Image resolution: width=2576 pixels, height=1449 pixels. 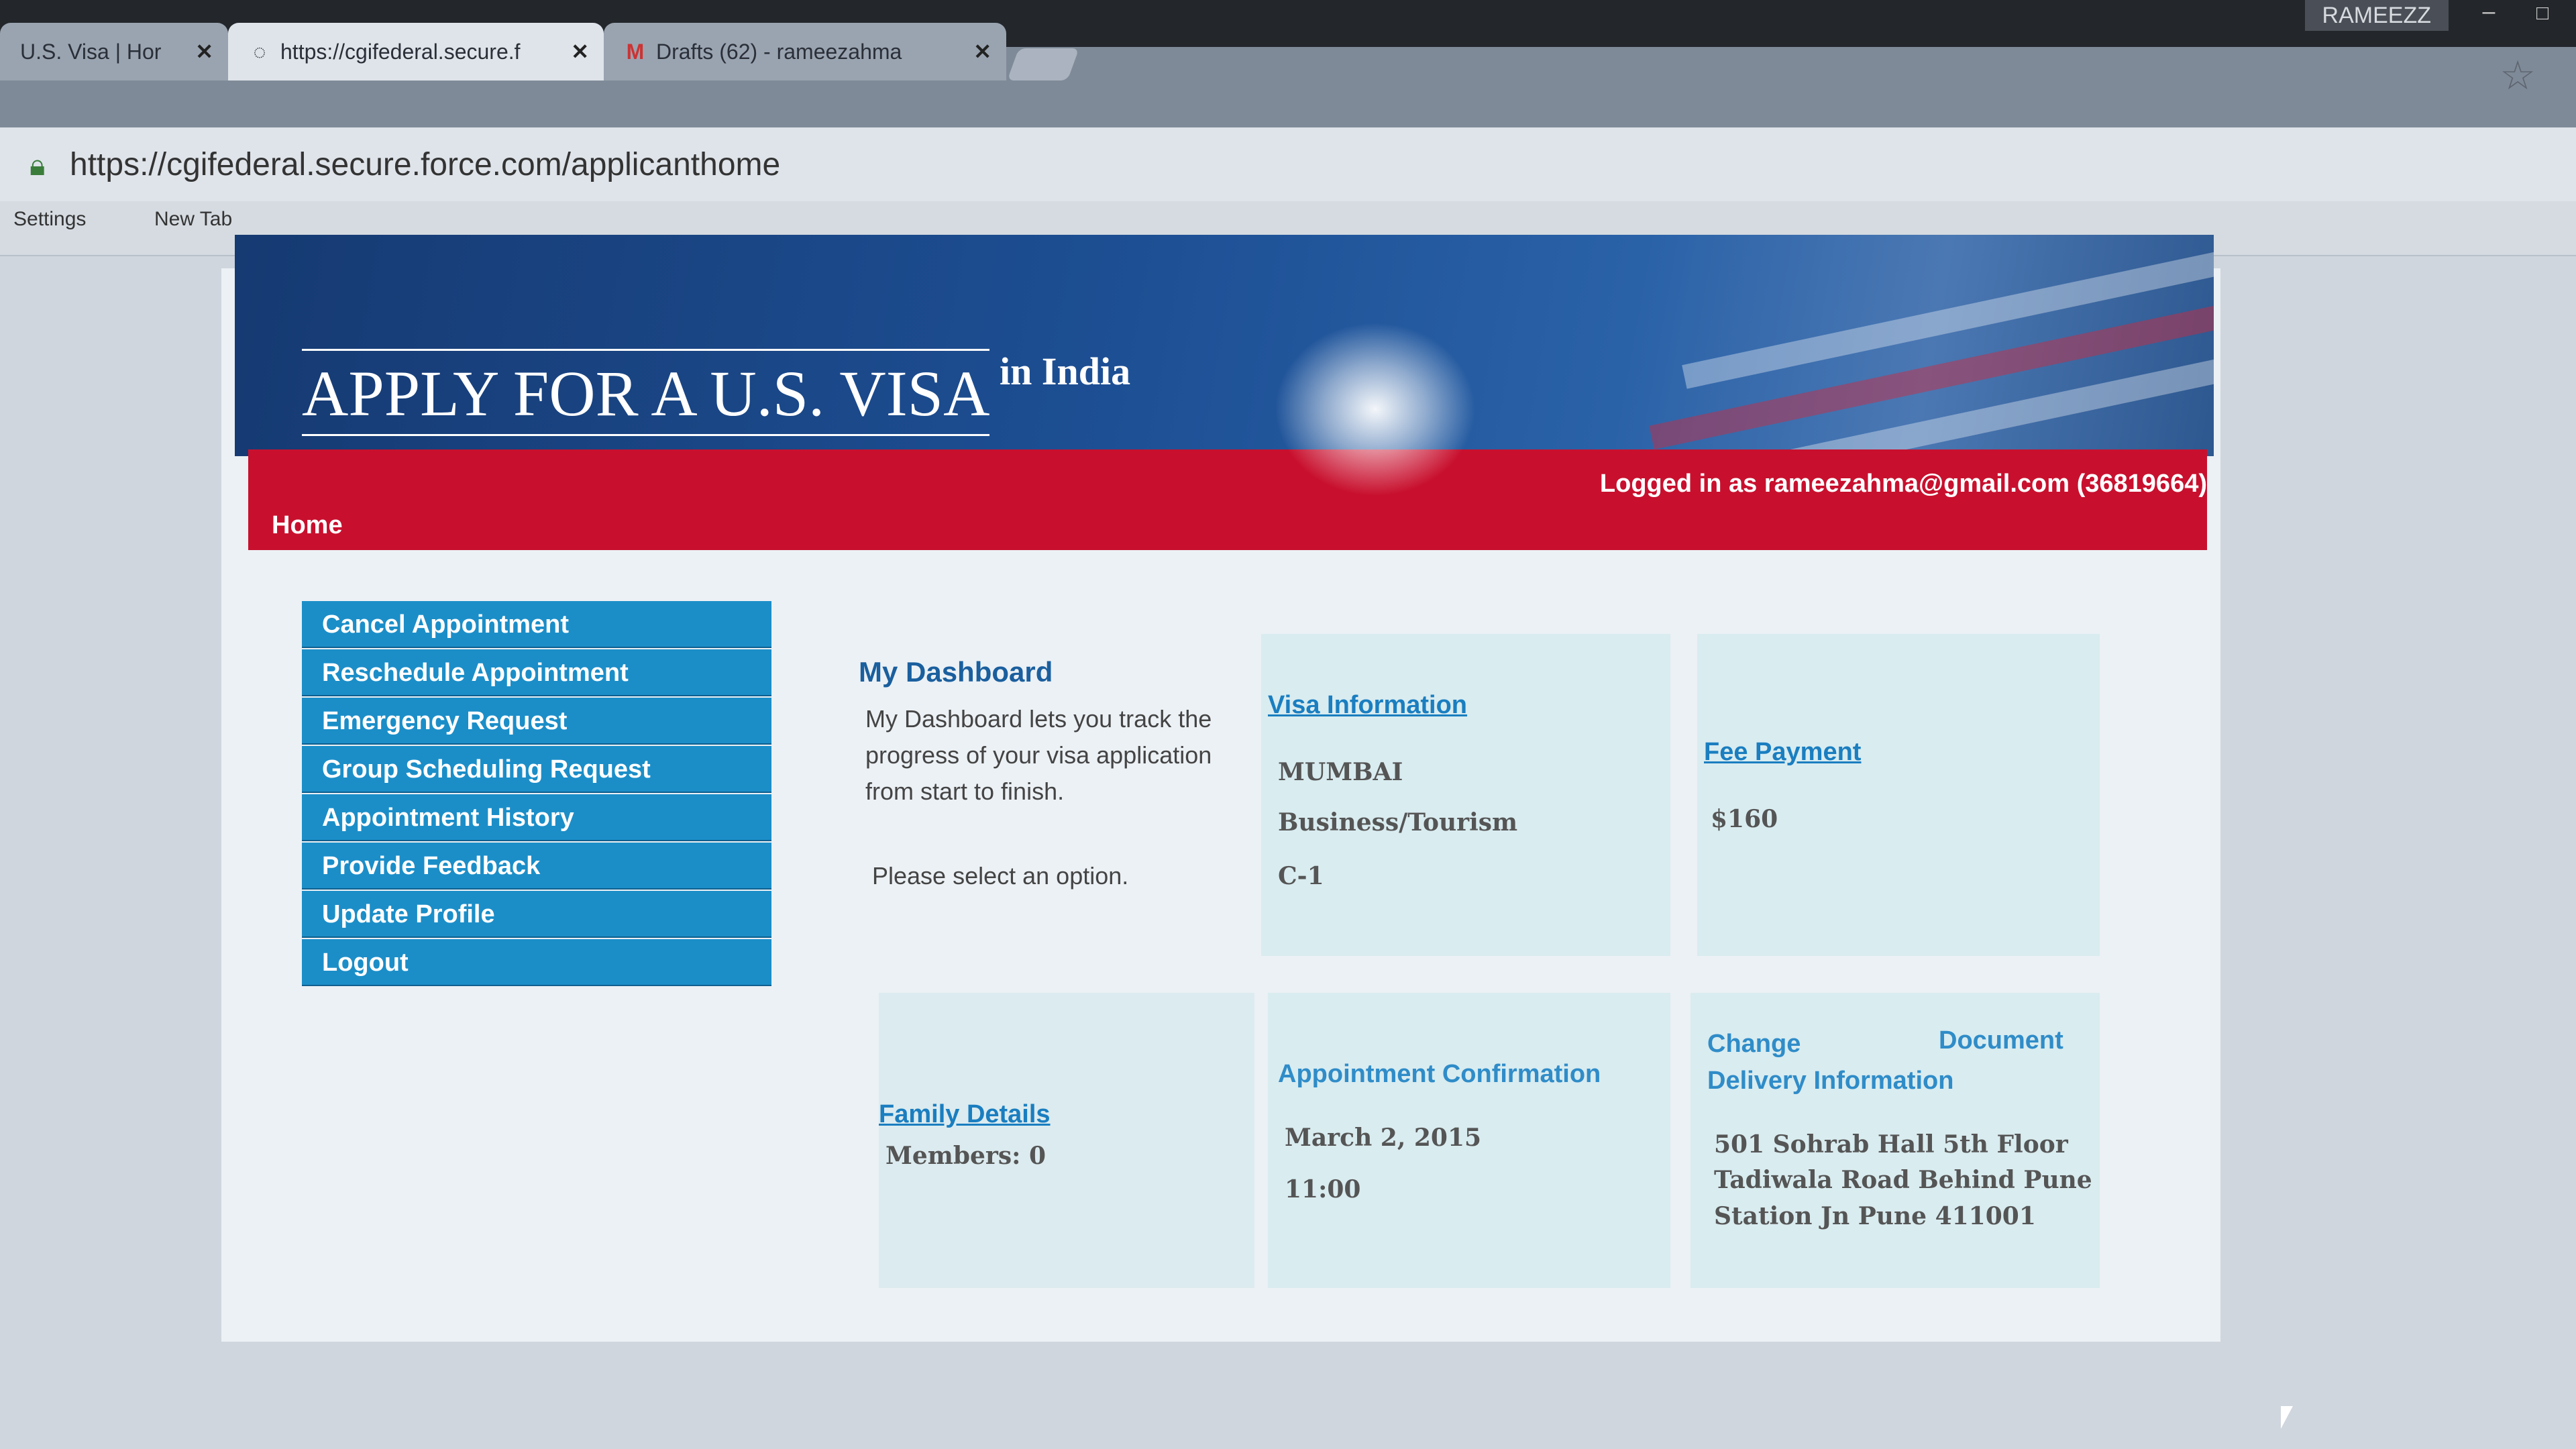 What do you see at coordinates (2287, 1417) in the screenshot?
I see `mouse-cursor-icon` at bounding box center [2287, 1417].